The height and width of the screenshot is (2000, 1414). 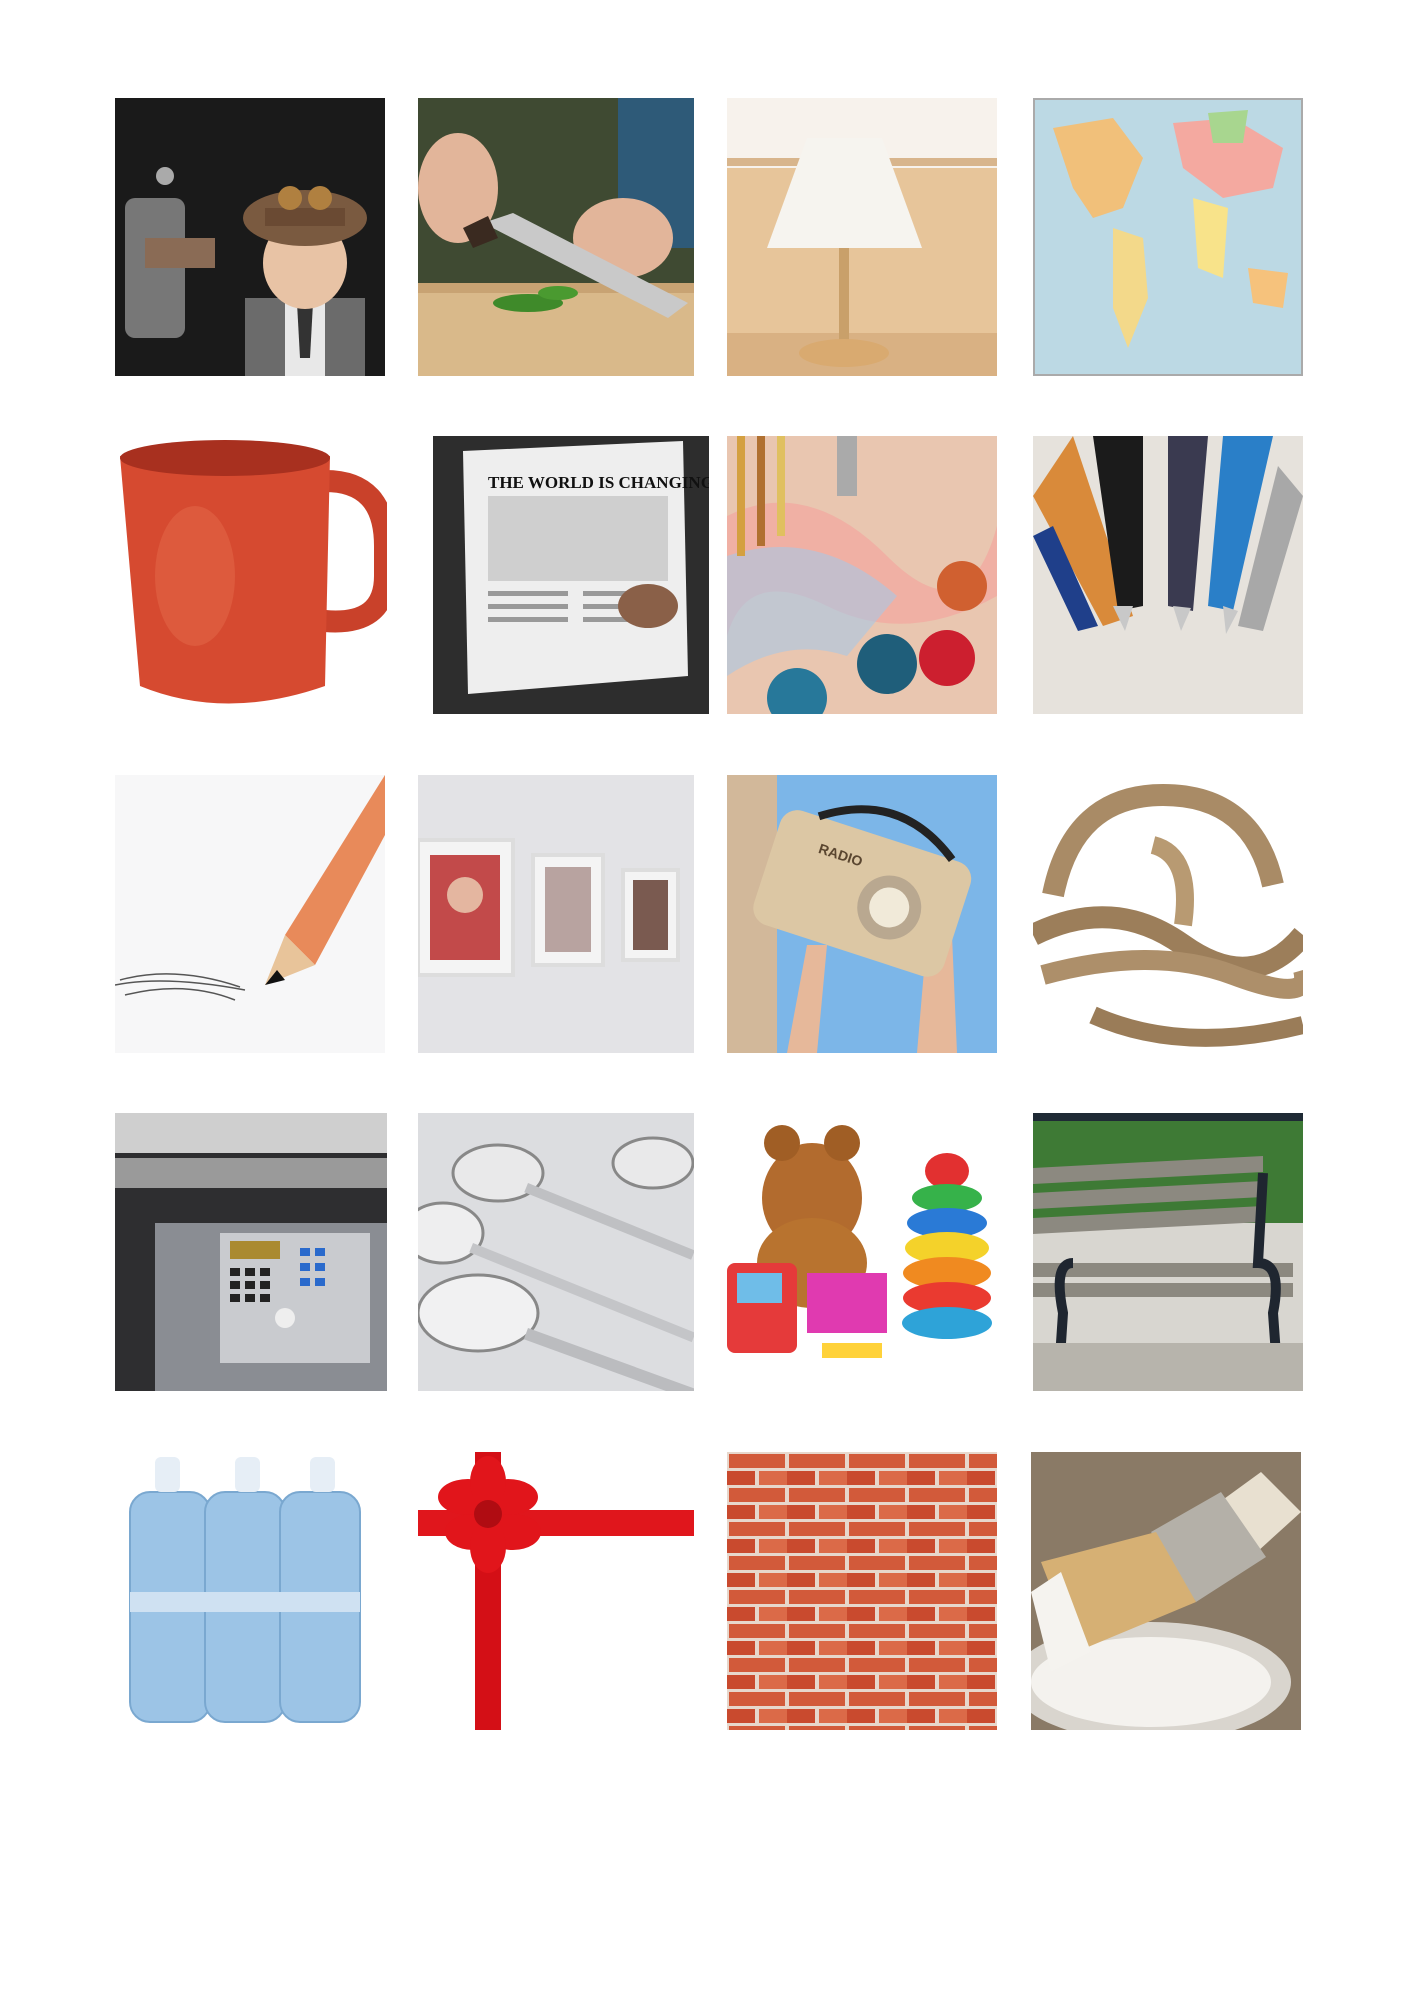 What do you see at coordinates (1168, 914) in the screenshot?
I see `rope-icon` at bounding box center [1168, 914].